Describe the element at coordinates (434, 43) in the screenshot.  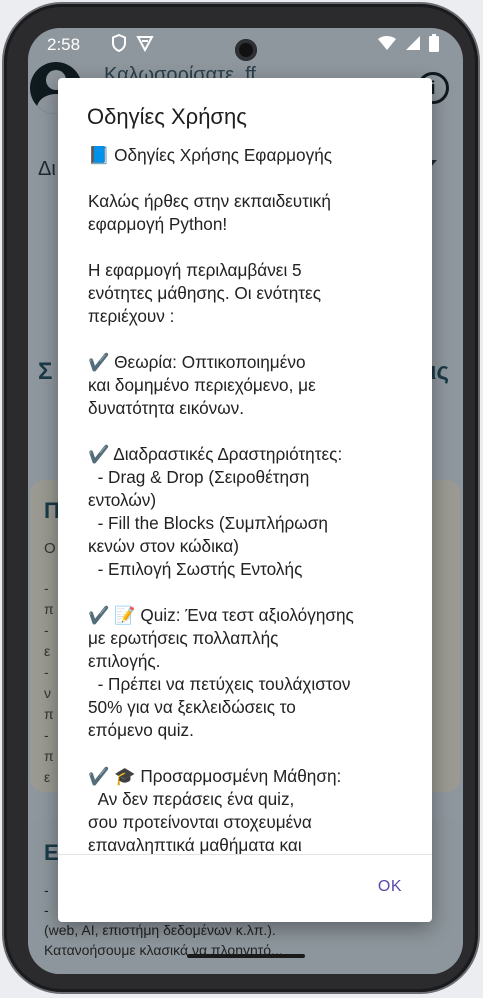
I see `battery-icon` at that location.